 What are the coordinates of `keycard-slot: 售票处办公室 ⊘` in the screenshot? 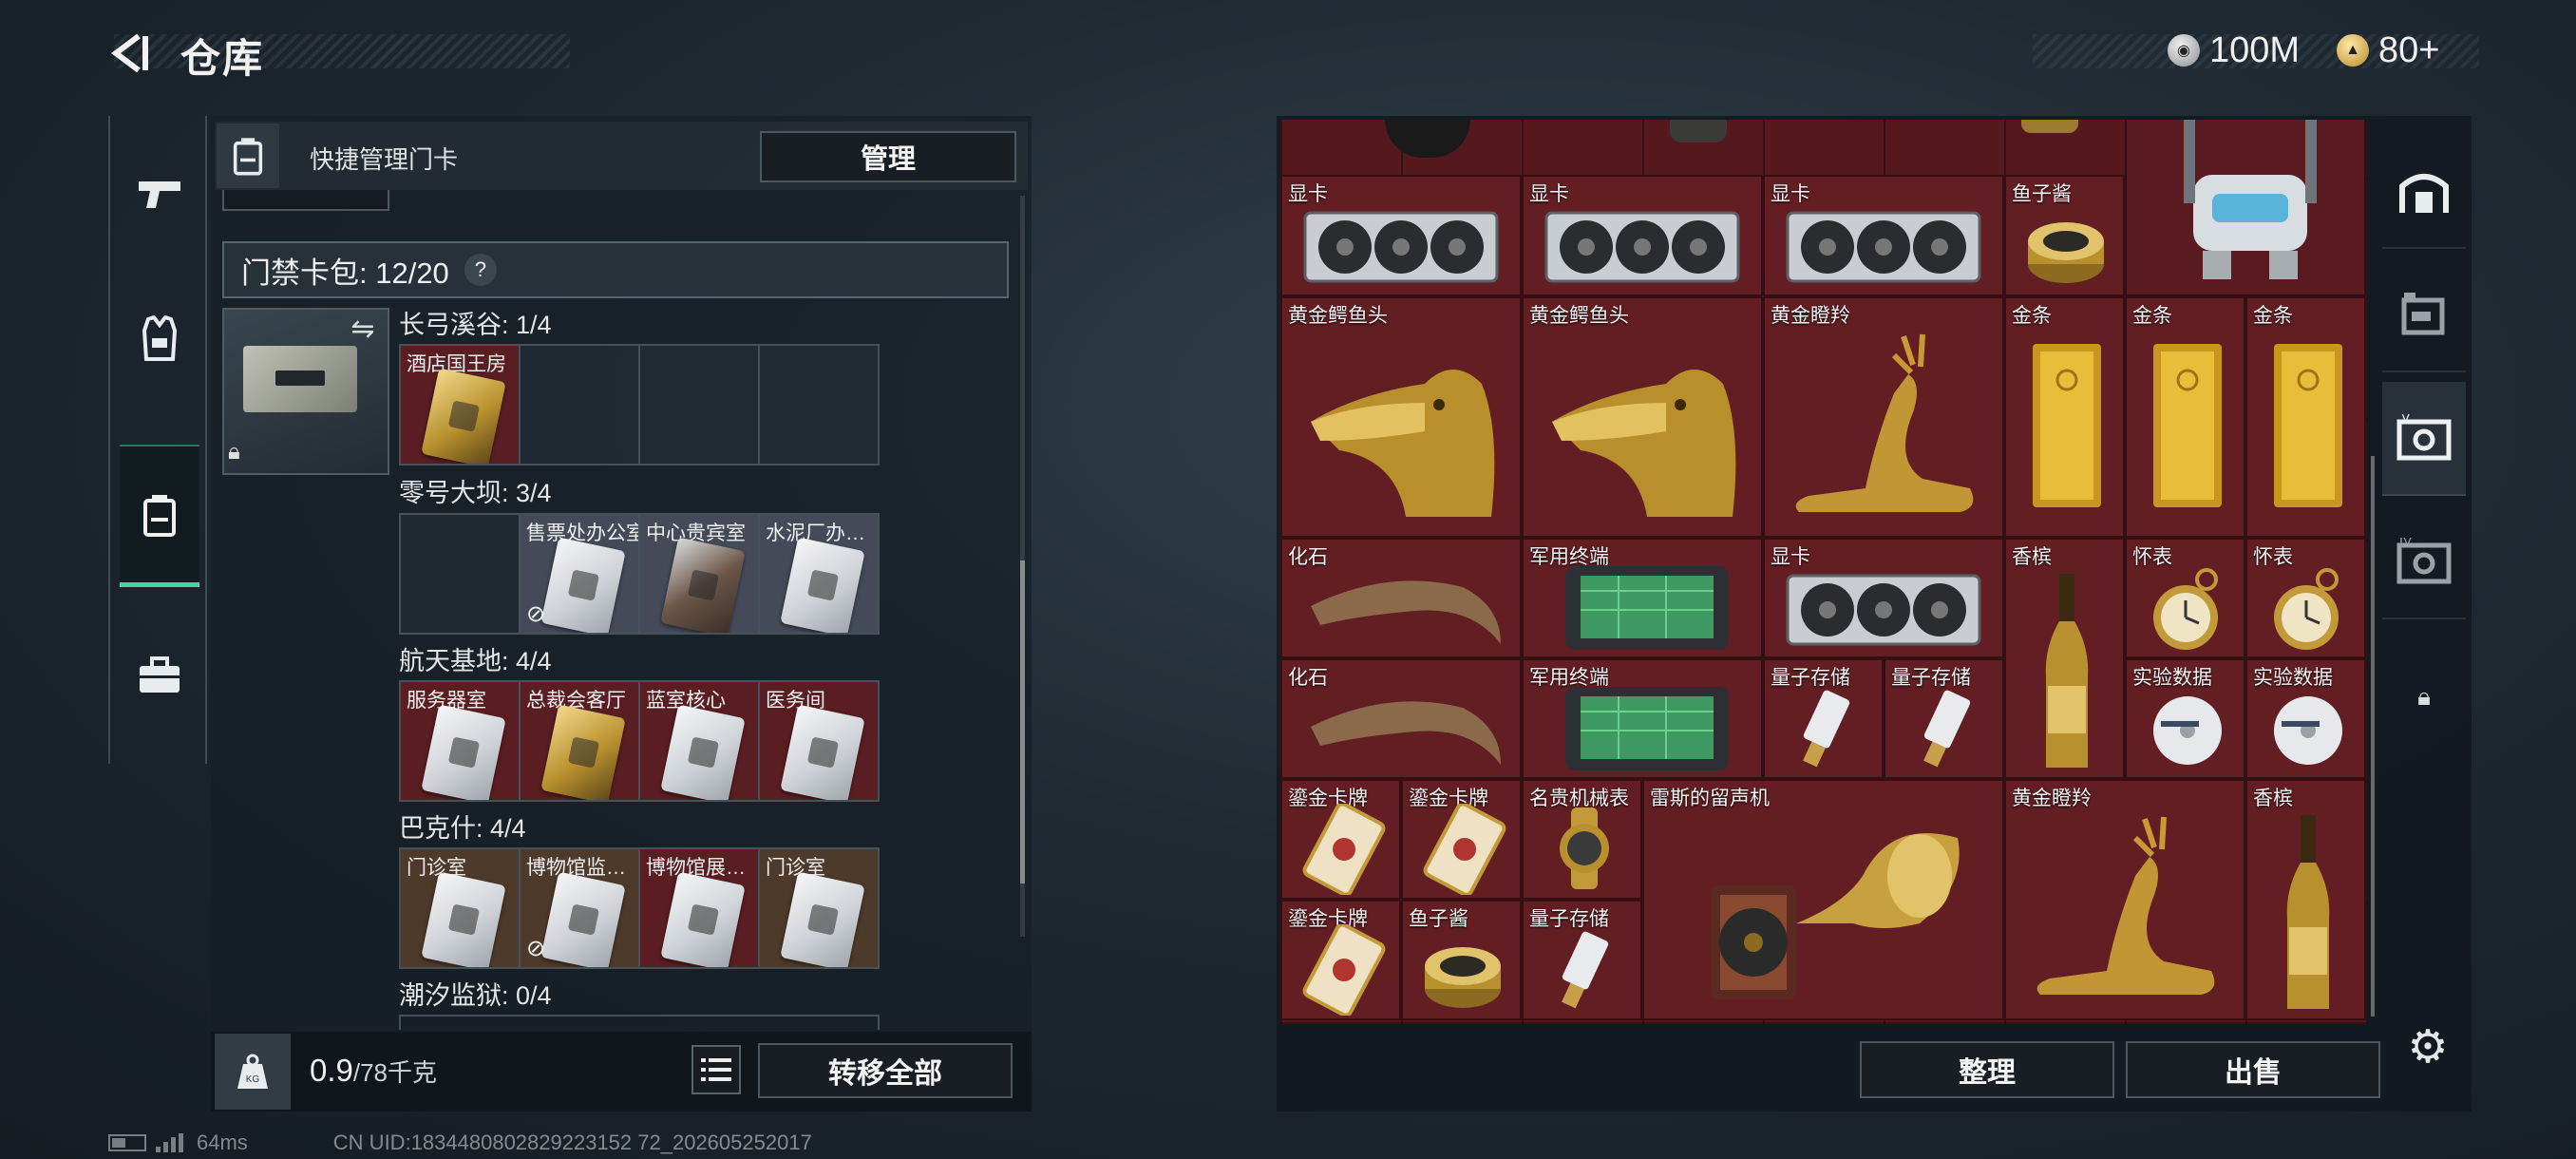 It's located at (579, 574).